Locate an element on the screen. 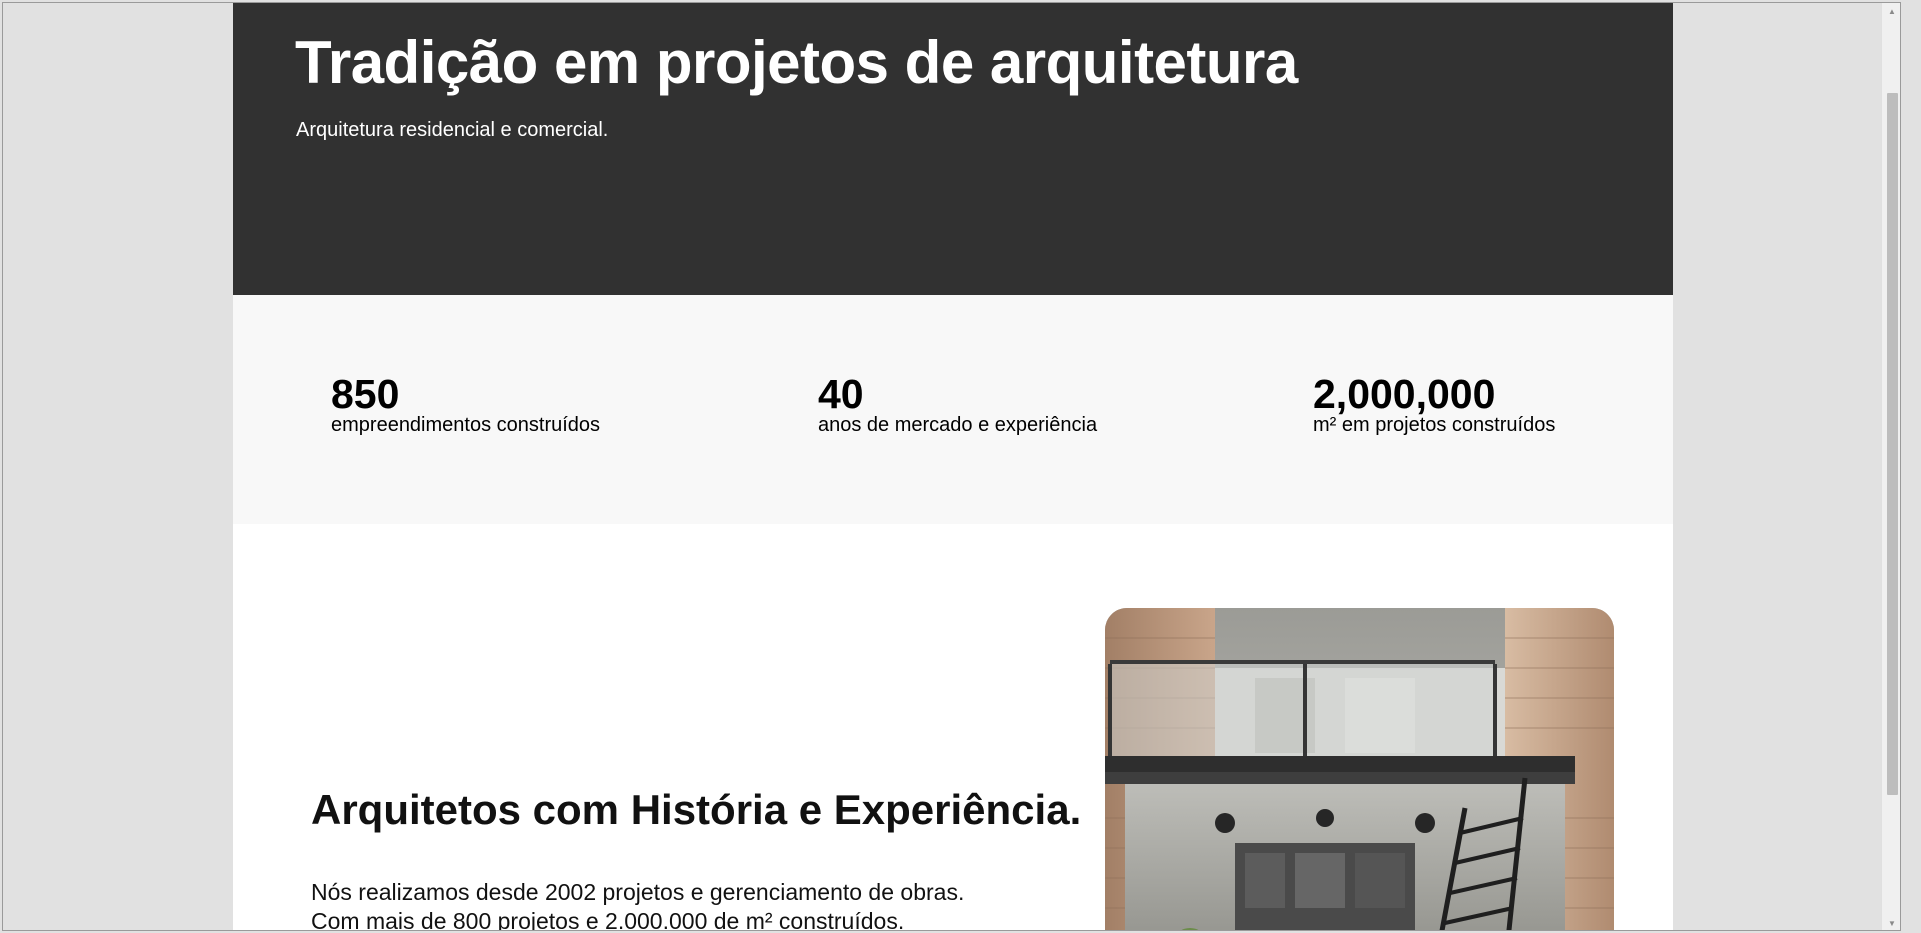  scroll-down-arrow-icon: ▼ is located at coordinates (1891, 922).